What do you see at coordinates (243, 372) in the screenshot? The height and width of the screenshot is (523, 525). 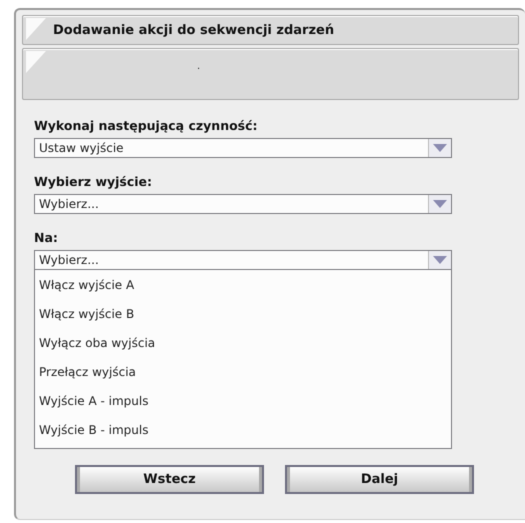 I see `dropdown-option: Przełącz wyjścia` at bounding box center [243, 372].